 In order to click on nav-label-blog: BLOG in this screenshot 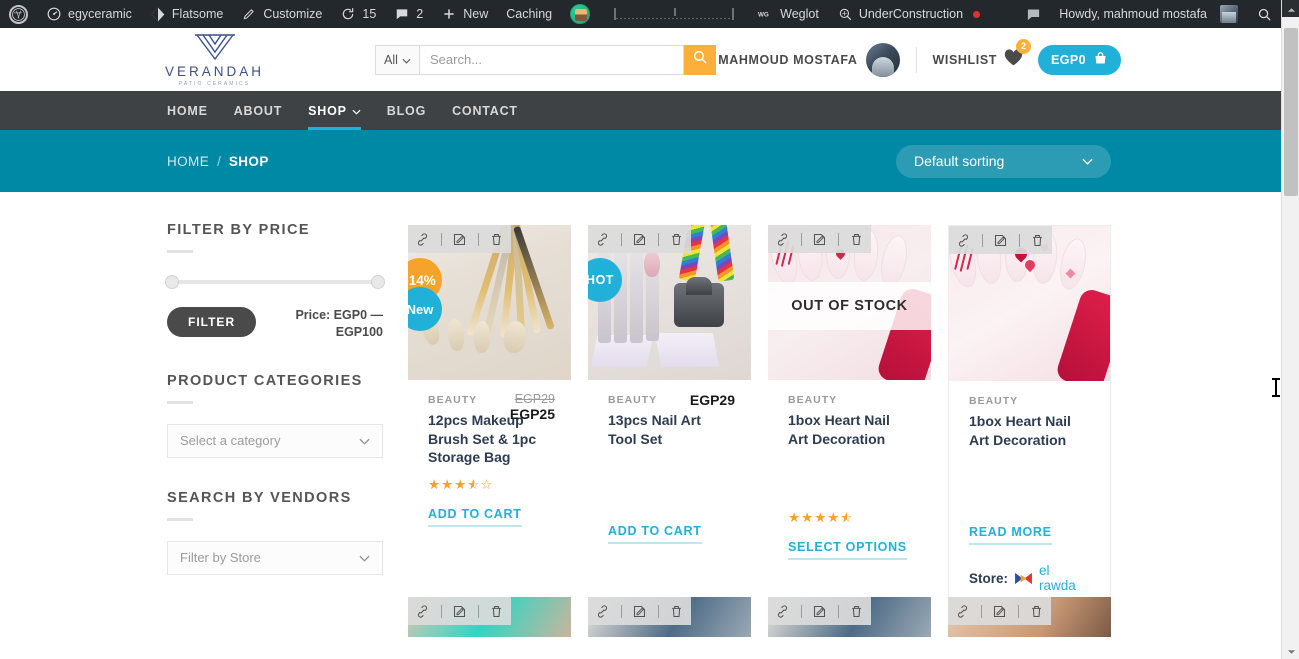, I will do `click(406, 110)`.